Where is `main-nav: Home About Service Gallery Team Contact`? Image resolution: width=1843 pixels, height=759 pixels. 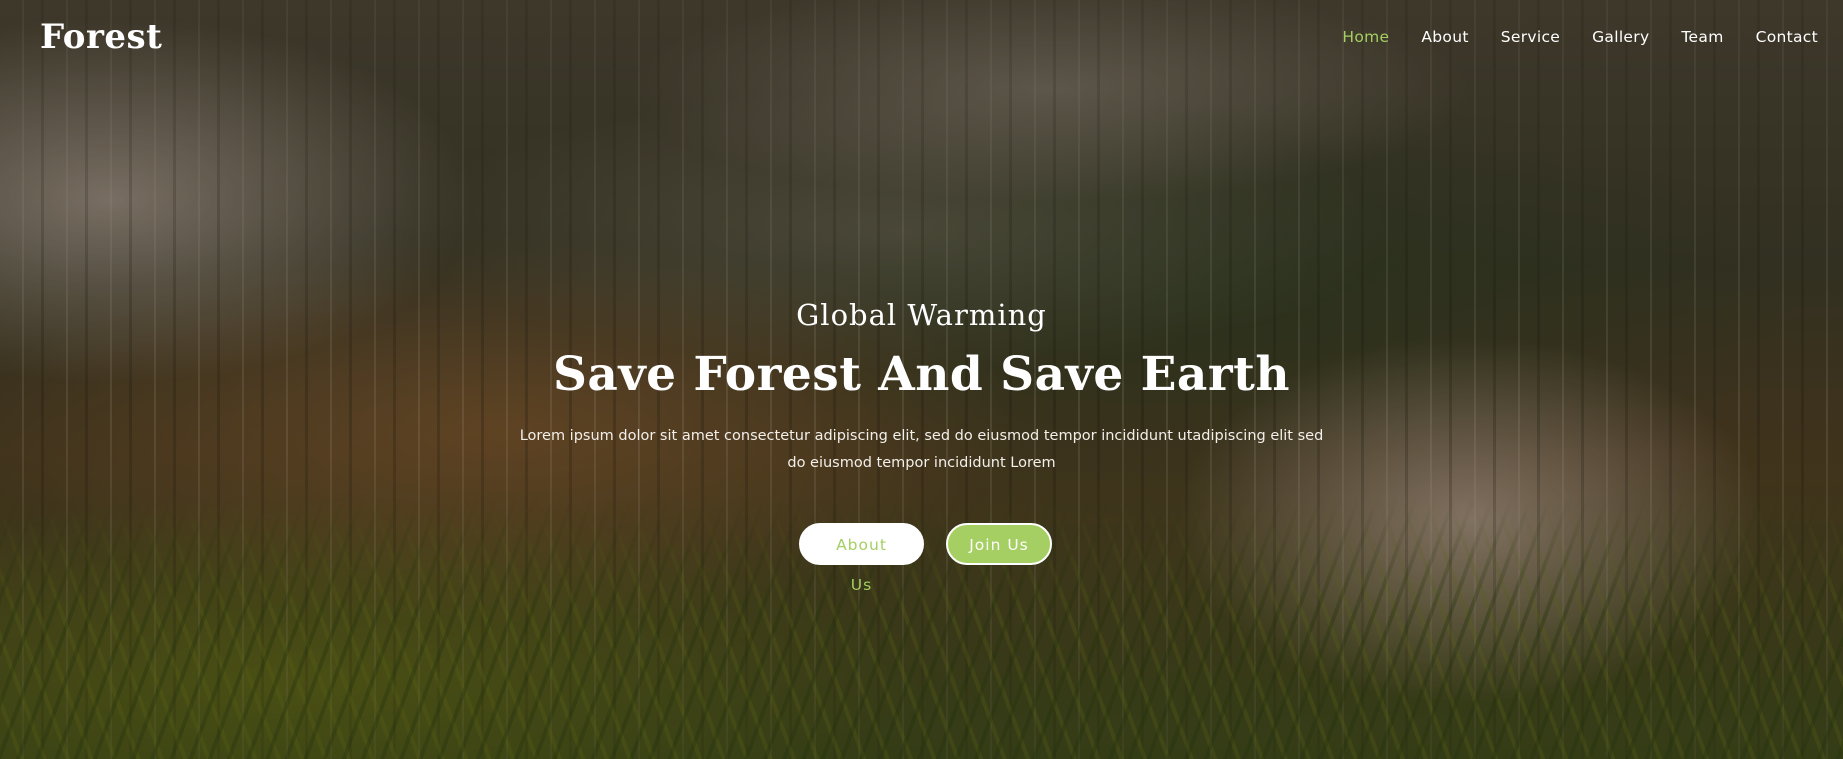
main-nav: Home About Service Gallery Team Contact is located at coordinates (1564, 37).